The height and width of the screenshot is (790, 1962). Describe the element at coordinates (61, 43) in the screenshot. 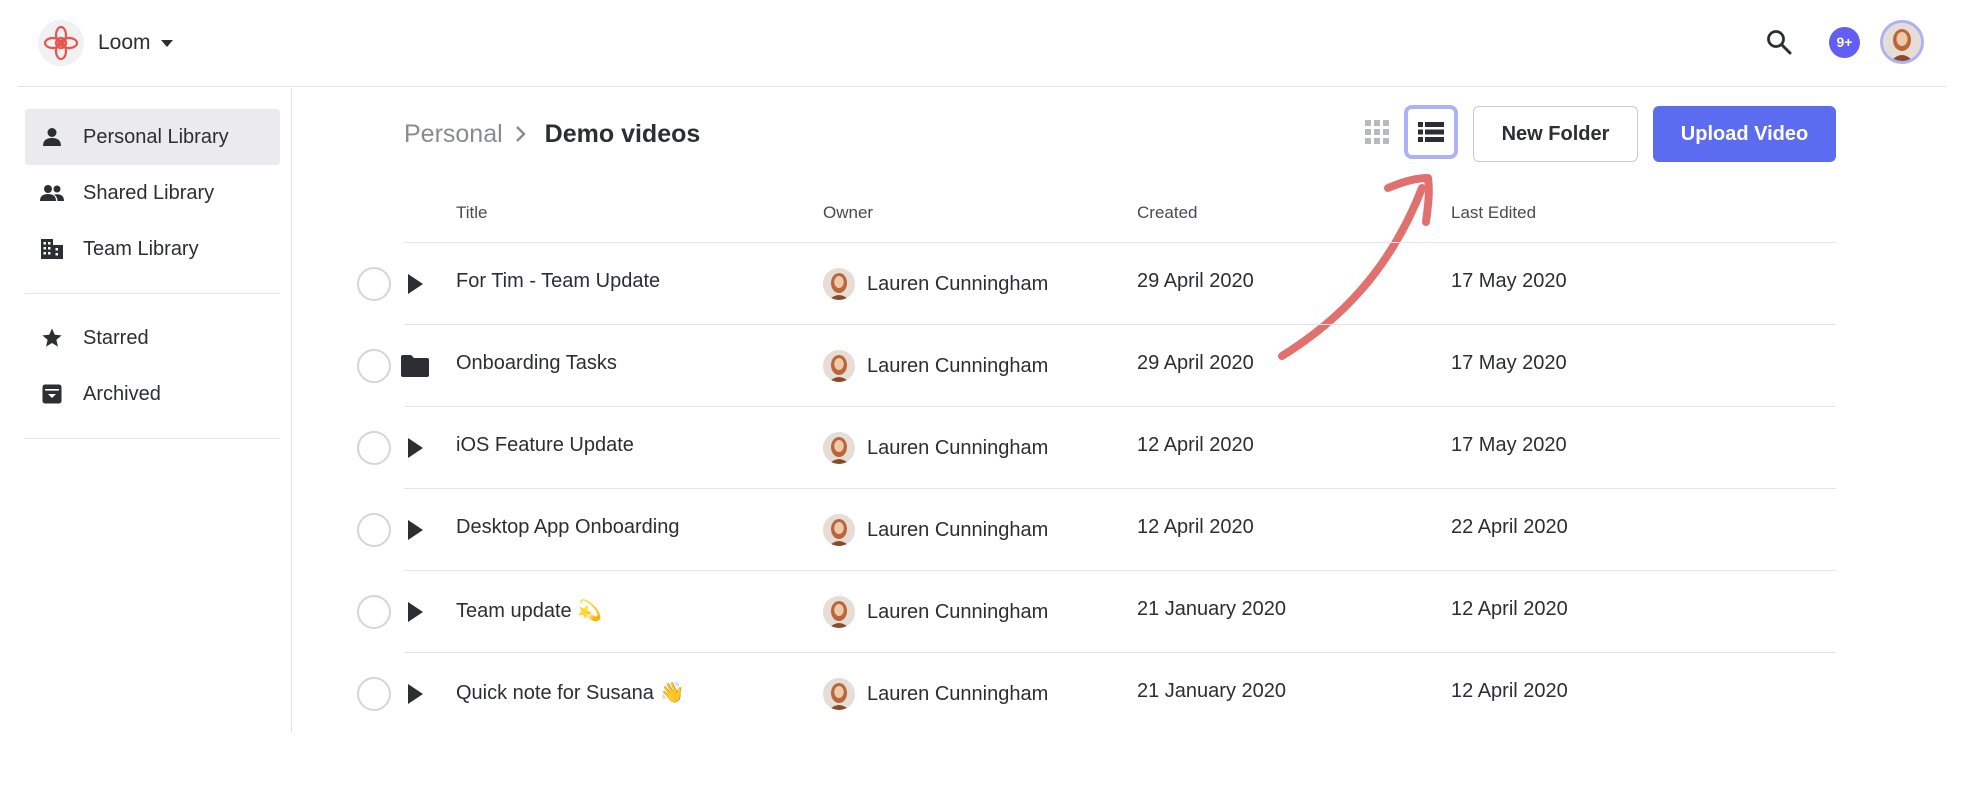

I see `loom-logo-icon` at that location.